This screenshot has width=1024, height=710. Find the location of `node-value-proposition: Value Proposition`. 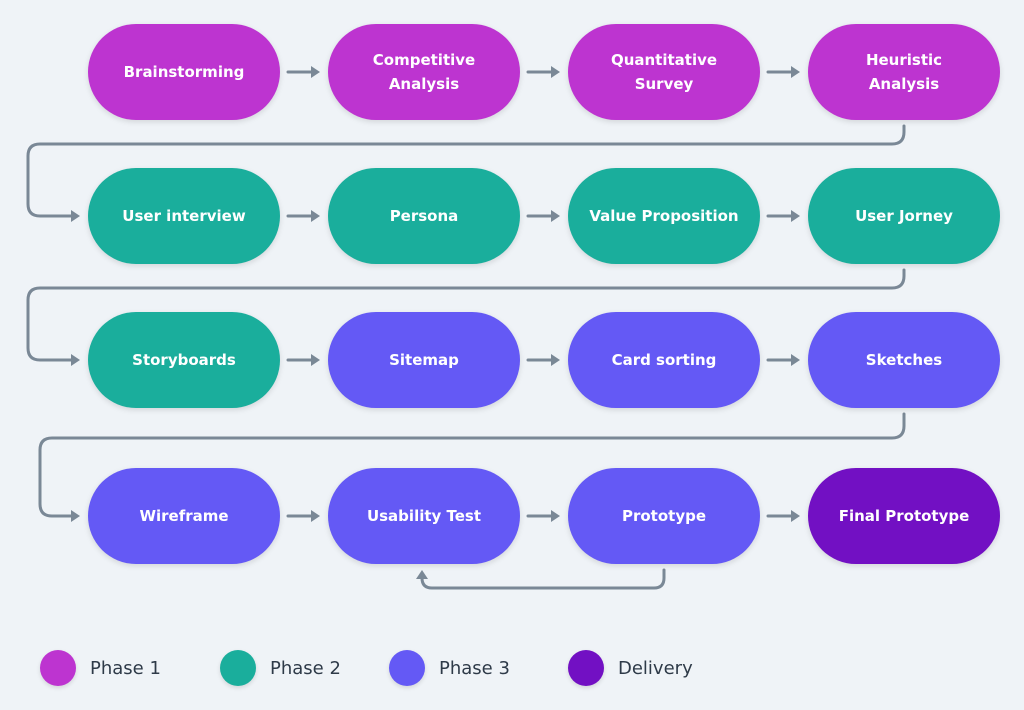

node-value-proposition: Value Proposition is located at coordinates (664, 216).